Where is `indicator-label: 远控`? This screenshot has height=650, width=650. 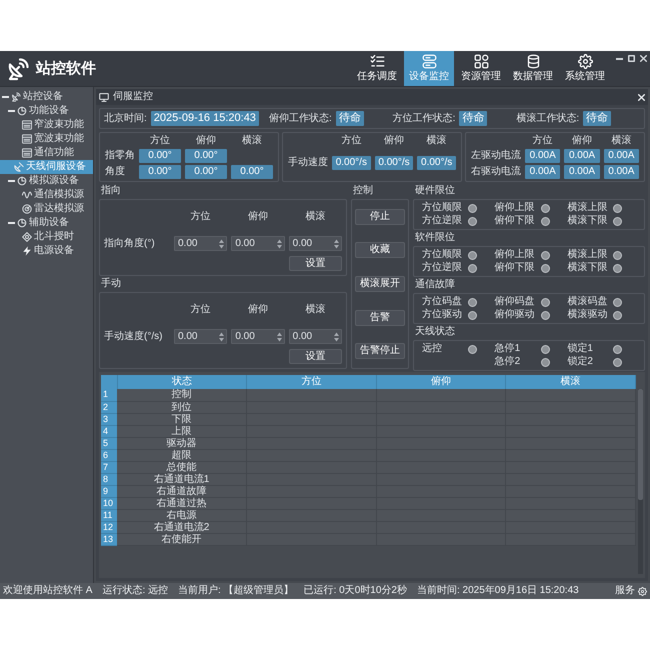
indicator-label: 远控 is located at coordinates (432, 349).